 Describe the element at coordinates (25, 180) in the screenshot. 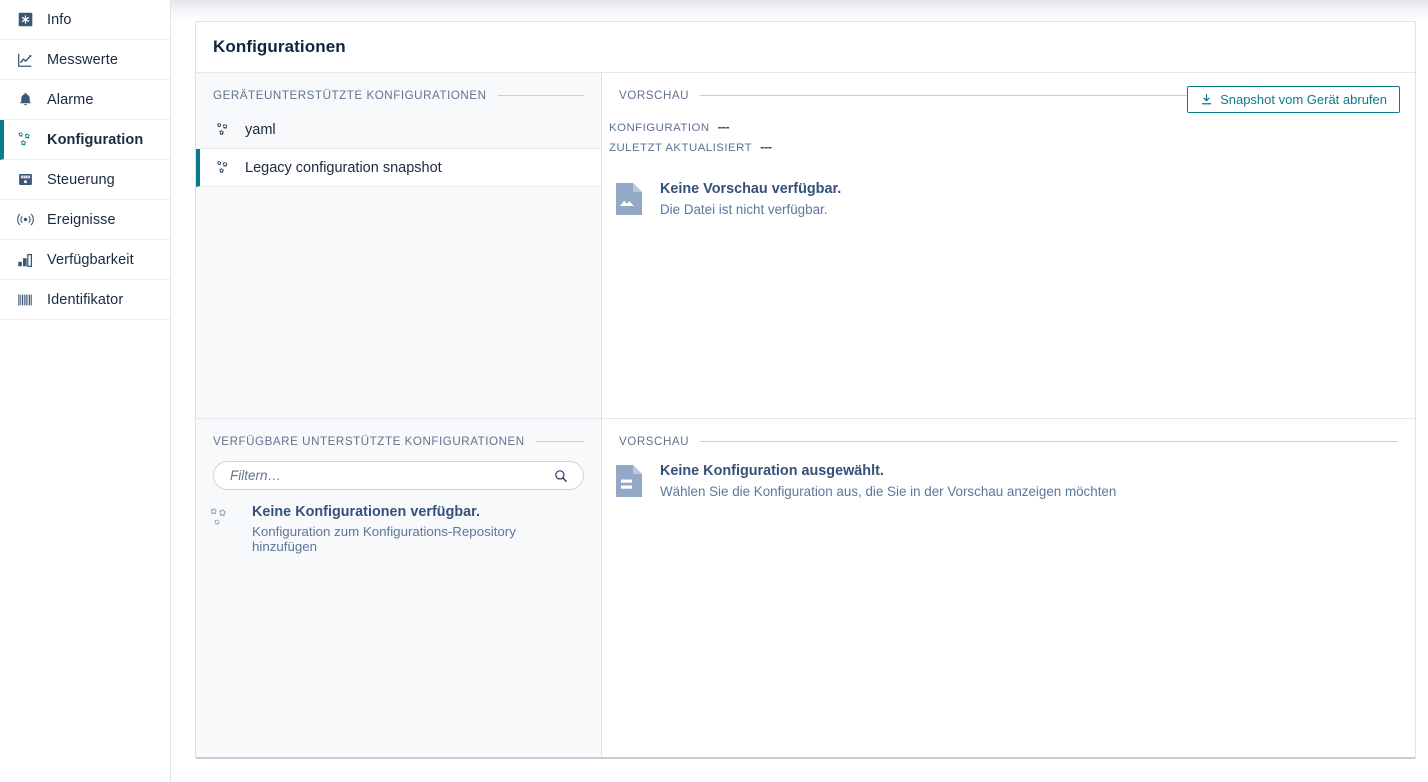

I see `gauge-icon` at that location.